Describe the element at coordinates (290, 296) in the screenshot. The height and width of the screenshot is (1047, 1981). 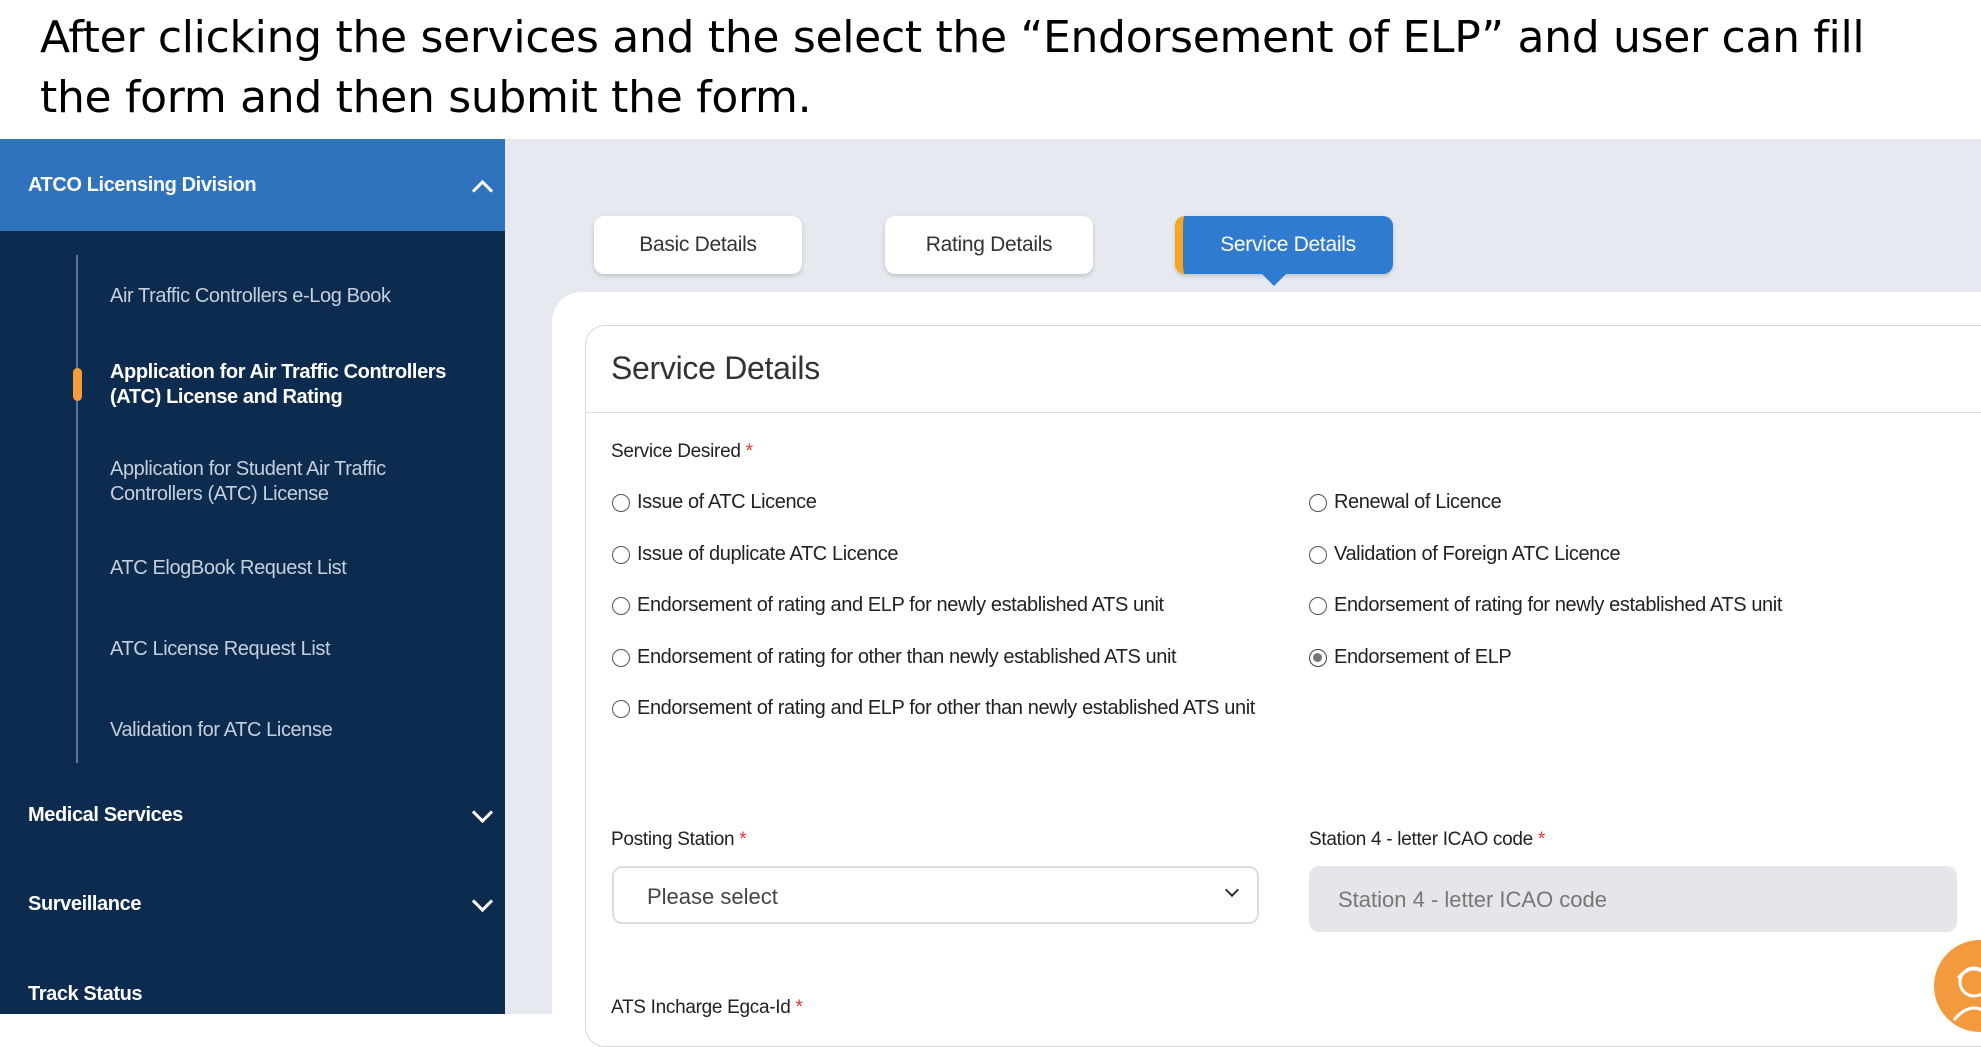
I see `sidebar-item-elog-book: Air Traffic Controllers e-Log Book` at that location.